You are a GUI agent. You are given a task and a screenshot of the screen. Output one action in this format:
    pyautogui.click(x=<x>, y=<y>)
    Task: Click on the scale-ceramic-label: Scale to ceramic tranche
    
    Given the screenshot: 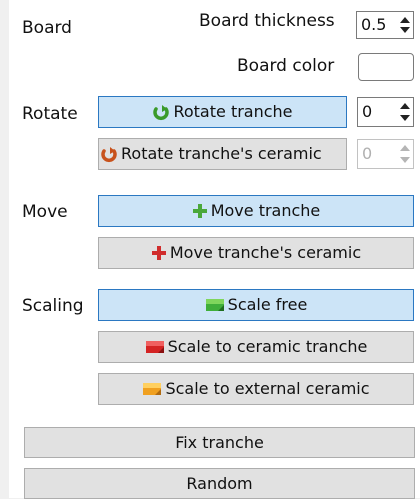 What is the action you would take?
    pyautogui.click(x=267, y=346)
    